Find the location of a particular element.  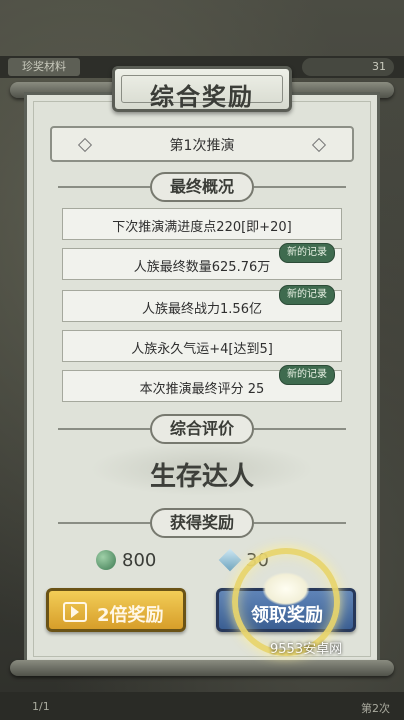

round-banner: 第1次推演 is located at coordinates (202, 144).